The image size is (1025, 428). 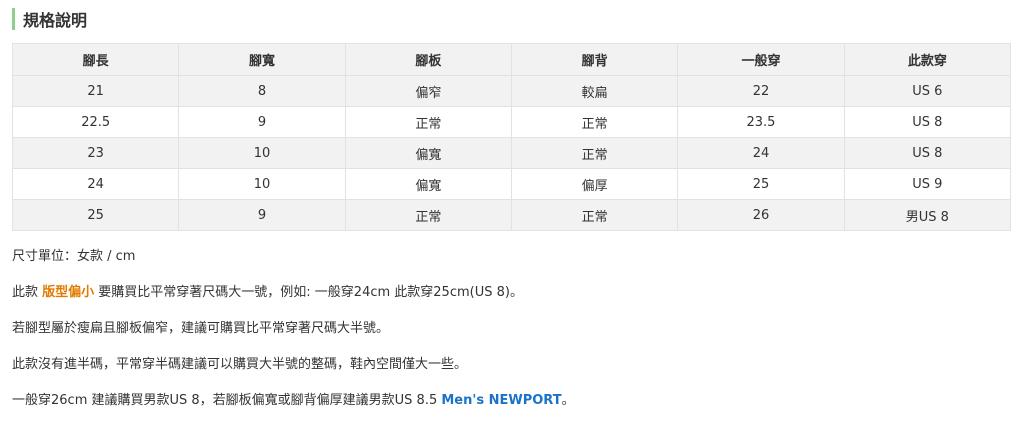 I want to click on table-header-row: 腳長 腳寬 腳板 腳背 一般穿 此款穿, so click(x=511, y=59).